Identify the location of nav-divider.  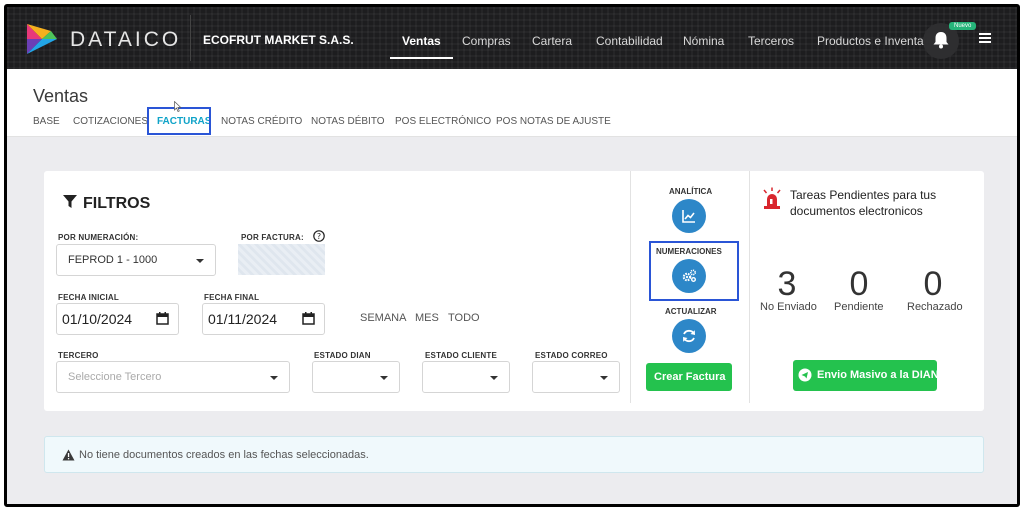
(190, 38).